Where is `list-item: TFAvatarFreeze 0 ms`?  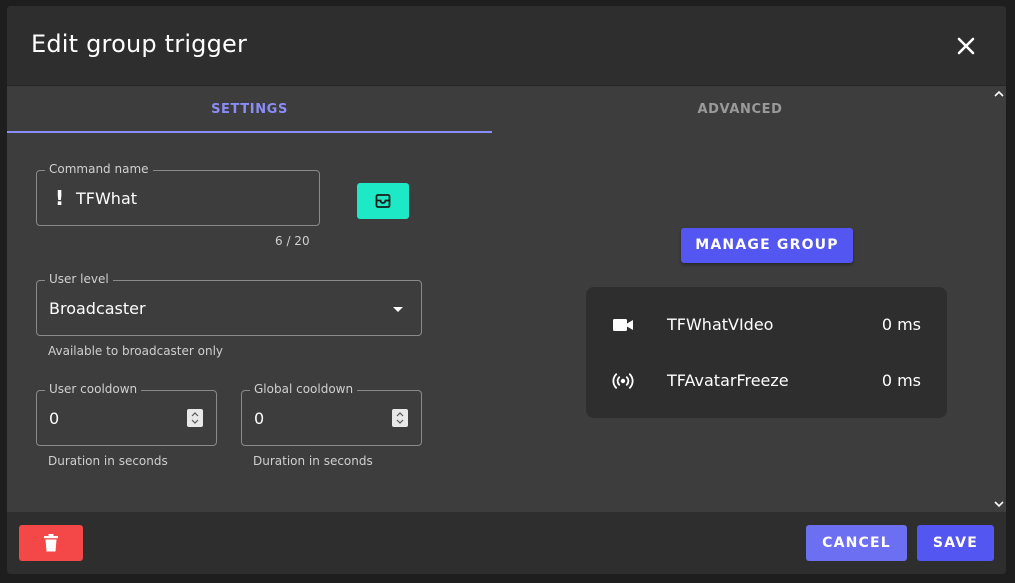 list-item: TFAvatarFreeze 0 ms is located at coordinates (766, 381).